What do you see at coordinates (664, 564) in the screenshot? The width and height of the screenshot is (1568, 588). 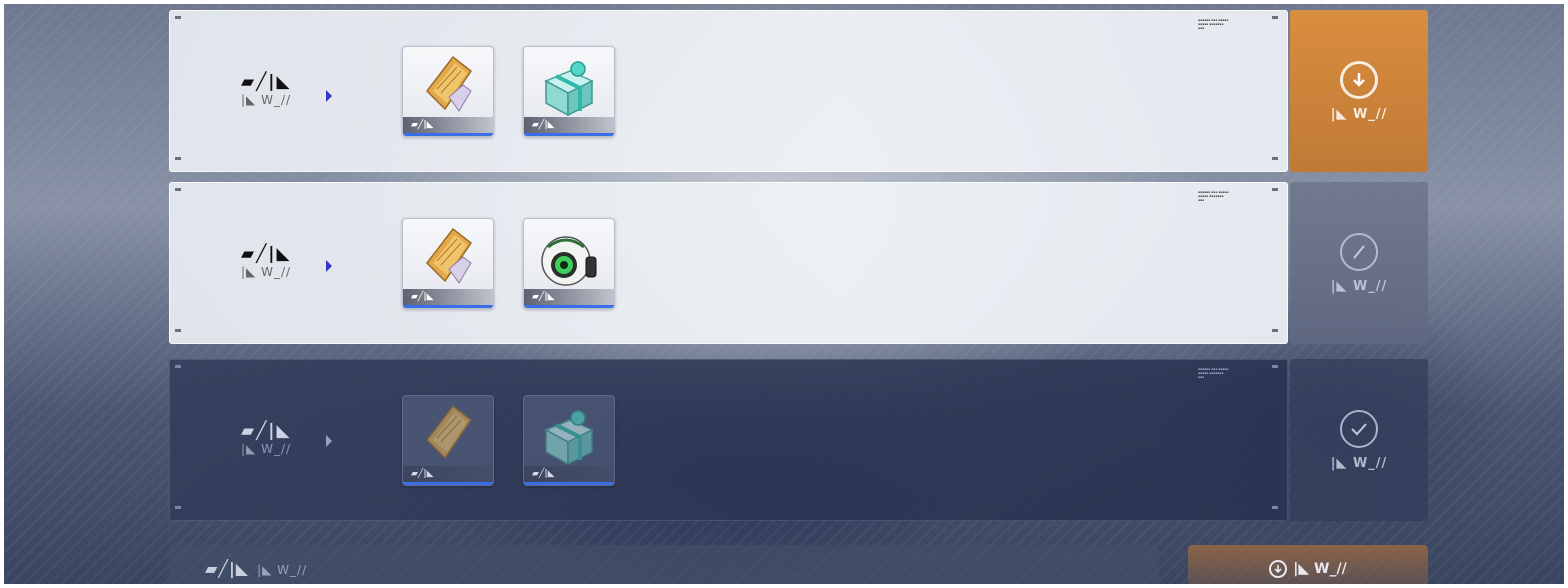 I see `claim-all-panel: ▰╱|◣ |◣ W_//` at bounding box center [664, 564].